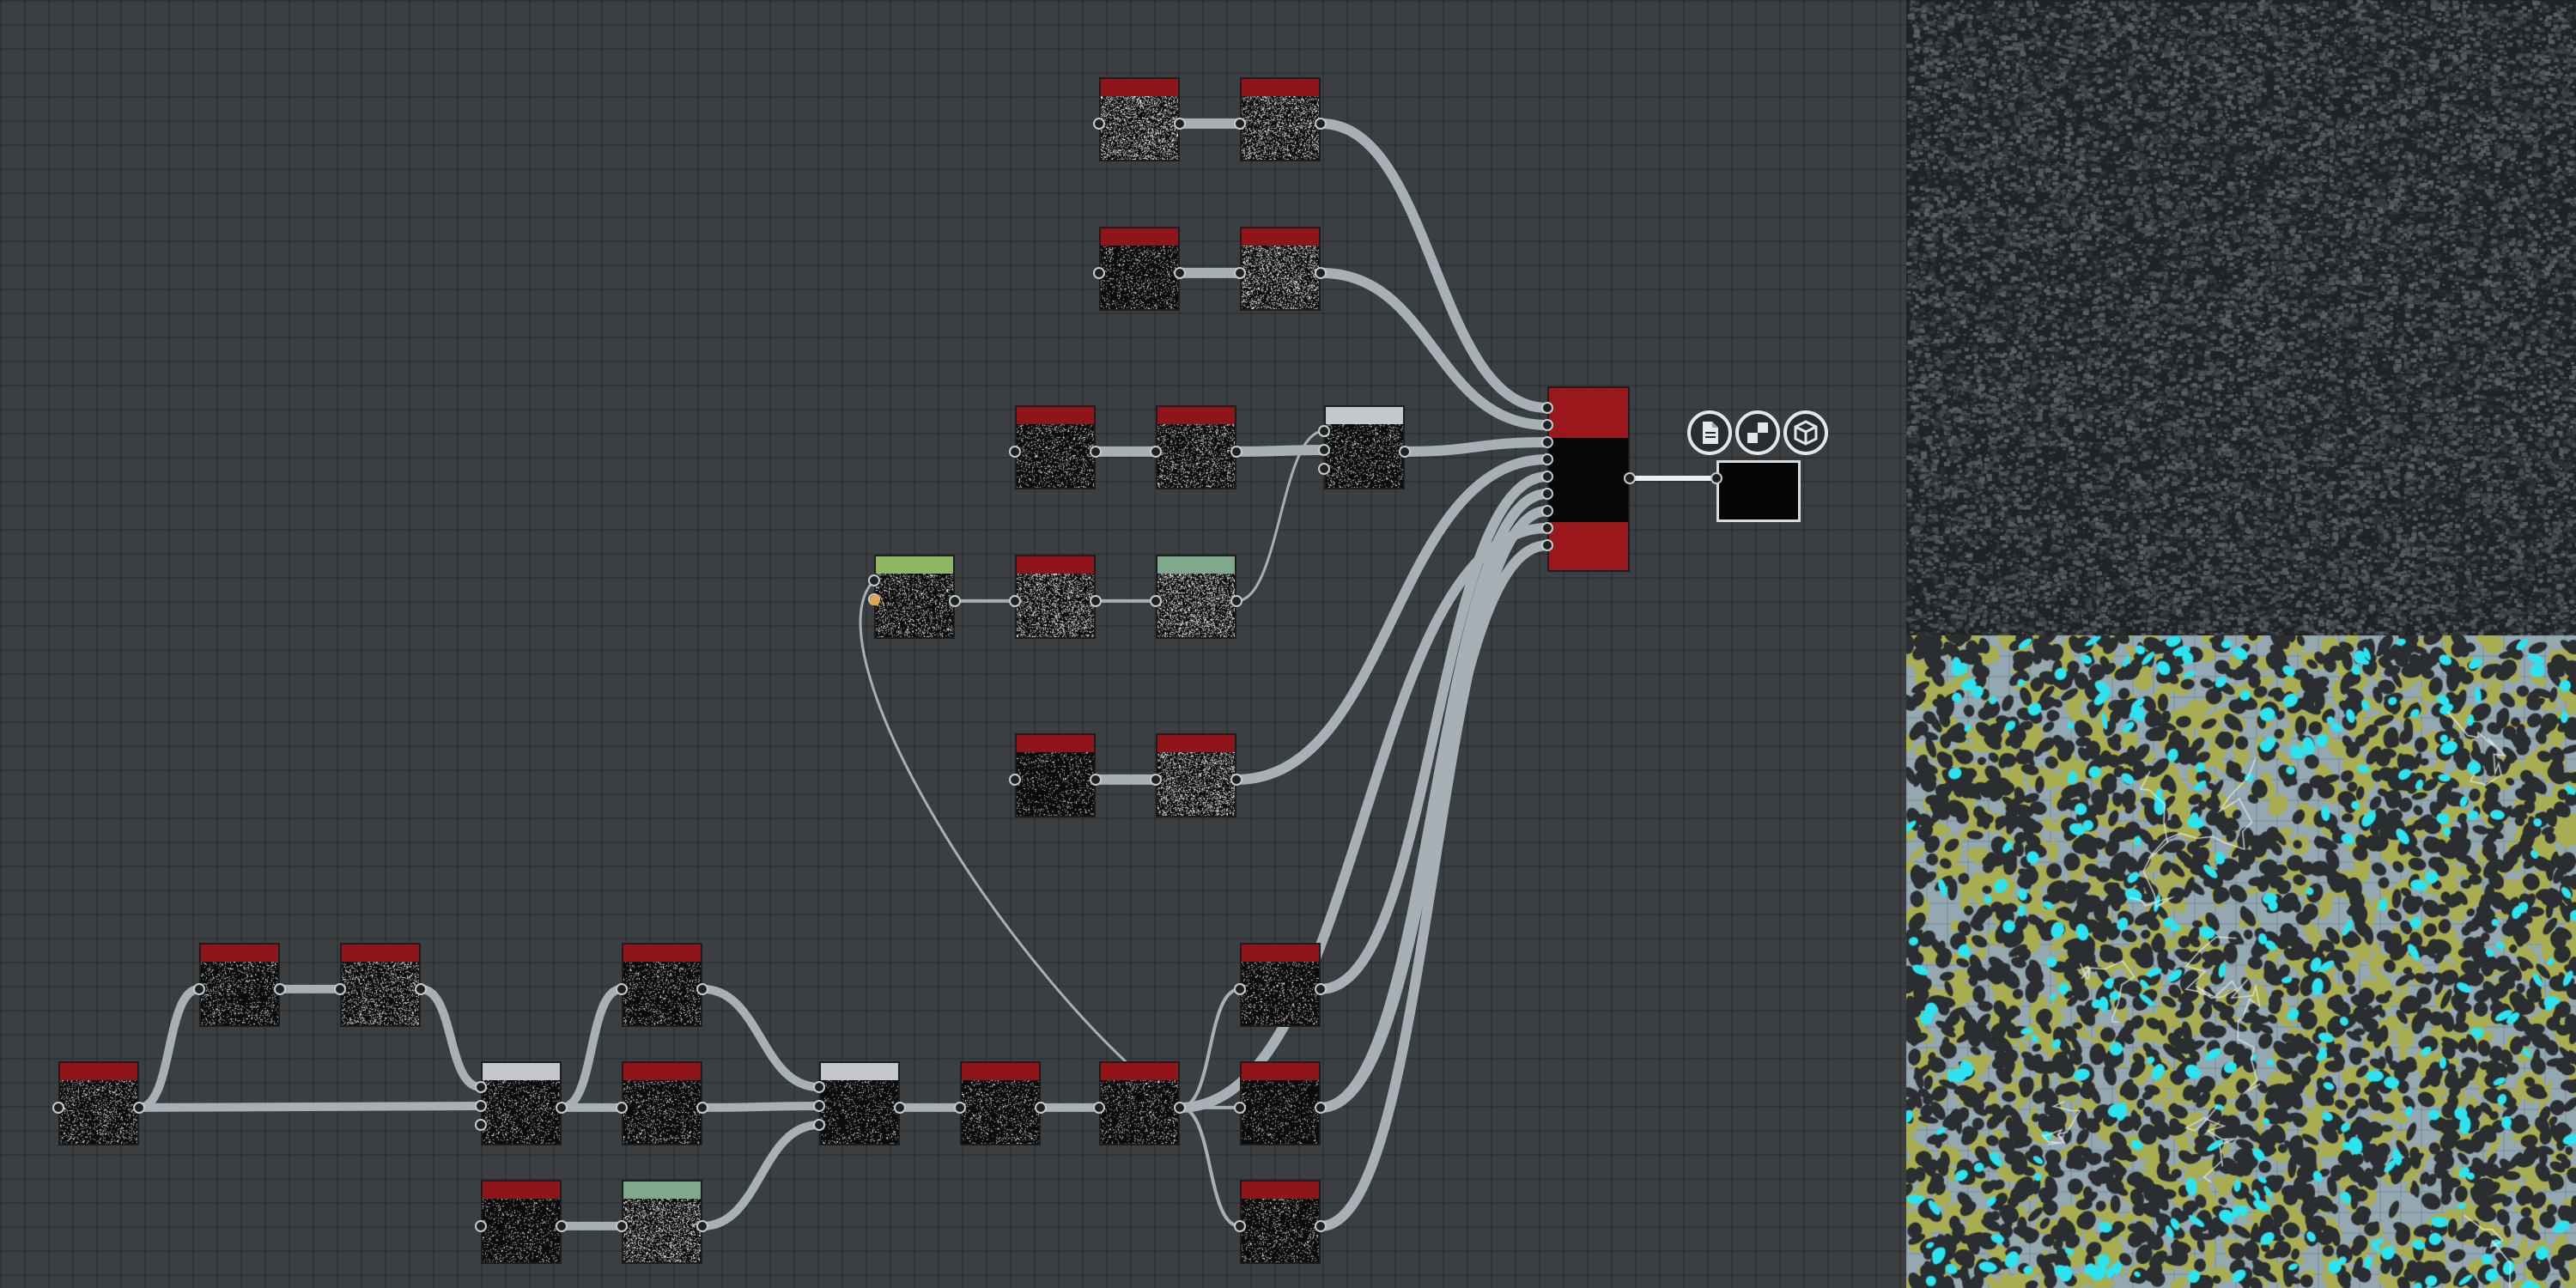 The height and width of the screenshot is (1288, 2576). I want to click on checker-icon, so click(1758, 432).